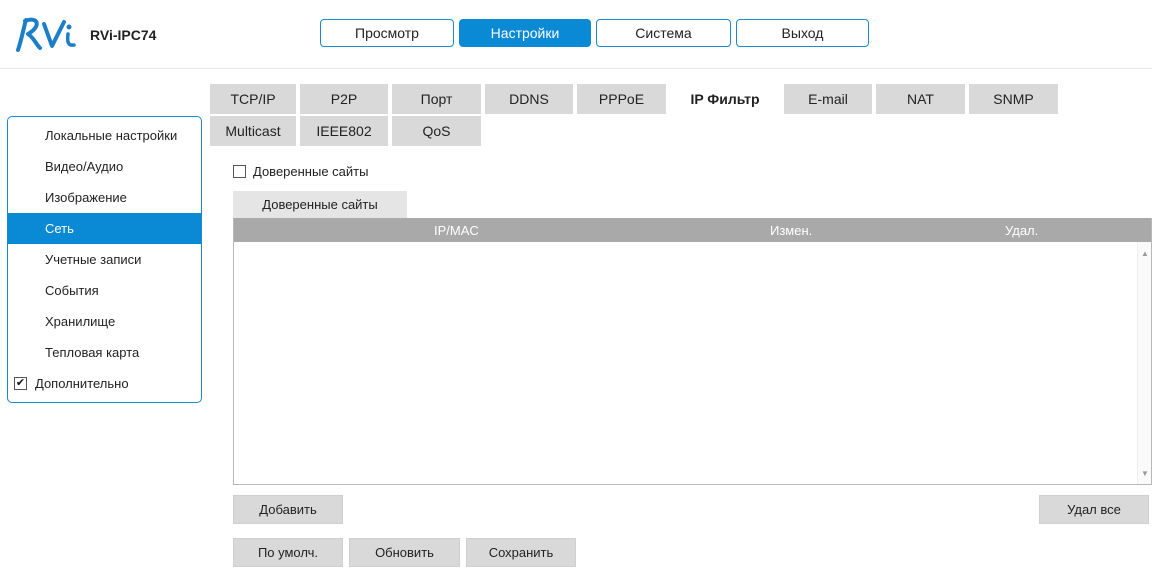 This screenshot has width=1152, height=569. I want to click on tab-multicast: Multicast, so click(253, 131).